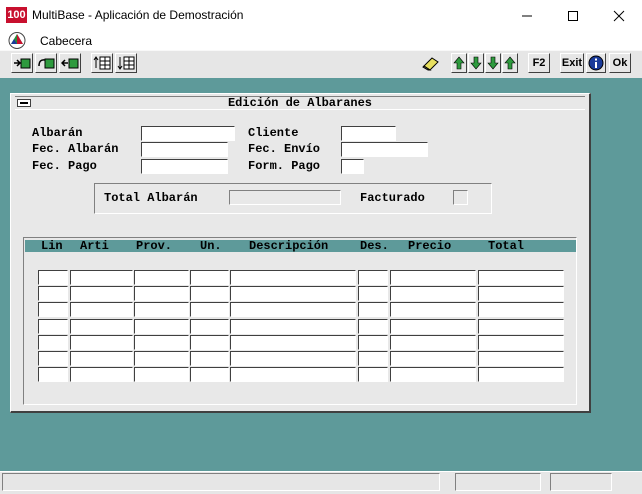 The height and width of the screenshot is (494, 642). I want to click on label-fec-albaran: Fec. Albarán, so click(75, 149).